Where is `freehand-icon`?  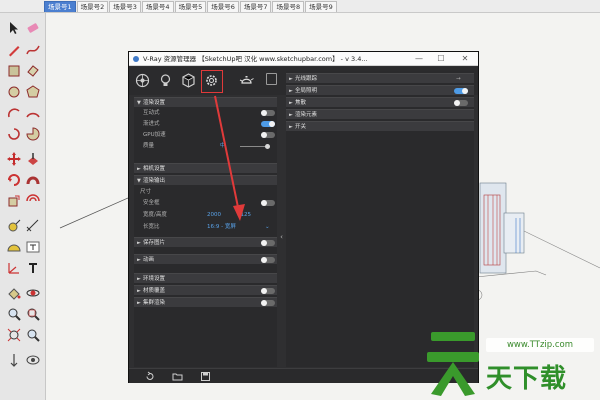
freehand-icon is located at coordinates (33, 50).